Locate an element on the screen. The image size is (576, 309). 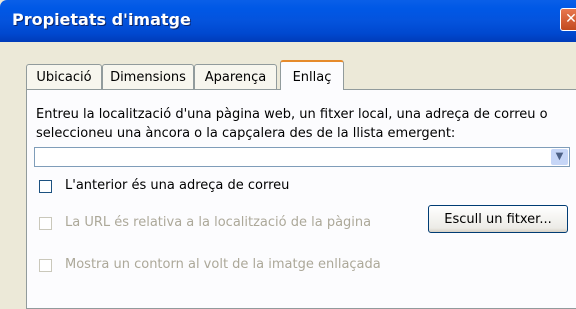
tab-ubicacio: Ubicació is located at coordinates (64, 76).